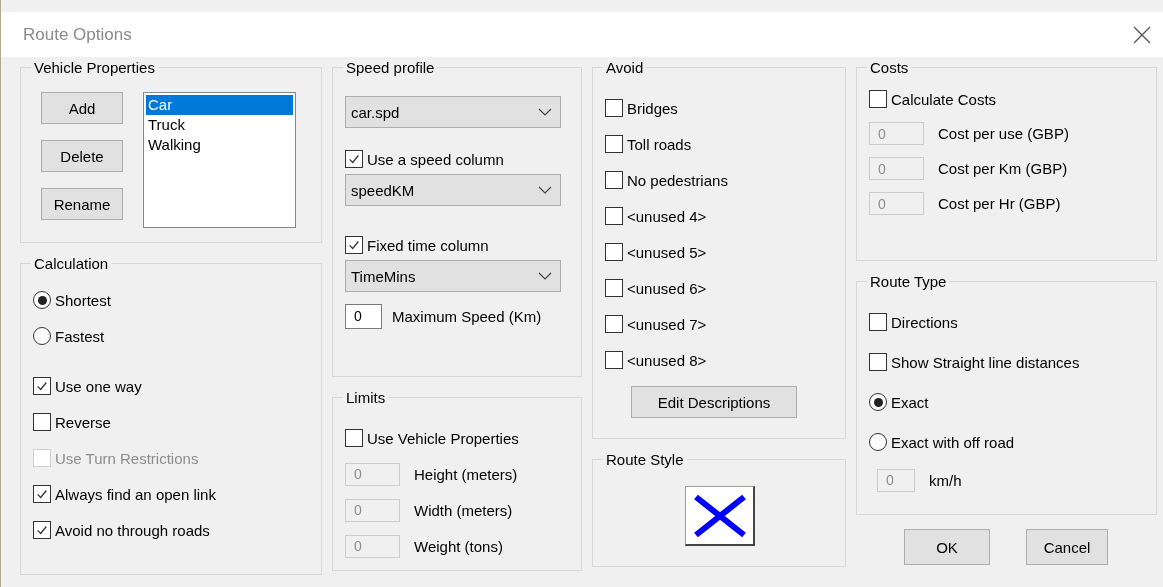 The height and width of the screenshot is (587, 1163). Describe the element at coordinates (985, 362) in the screenshot. I see `checkbox-label: Show Straight line distances` at that location.